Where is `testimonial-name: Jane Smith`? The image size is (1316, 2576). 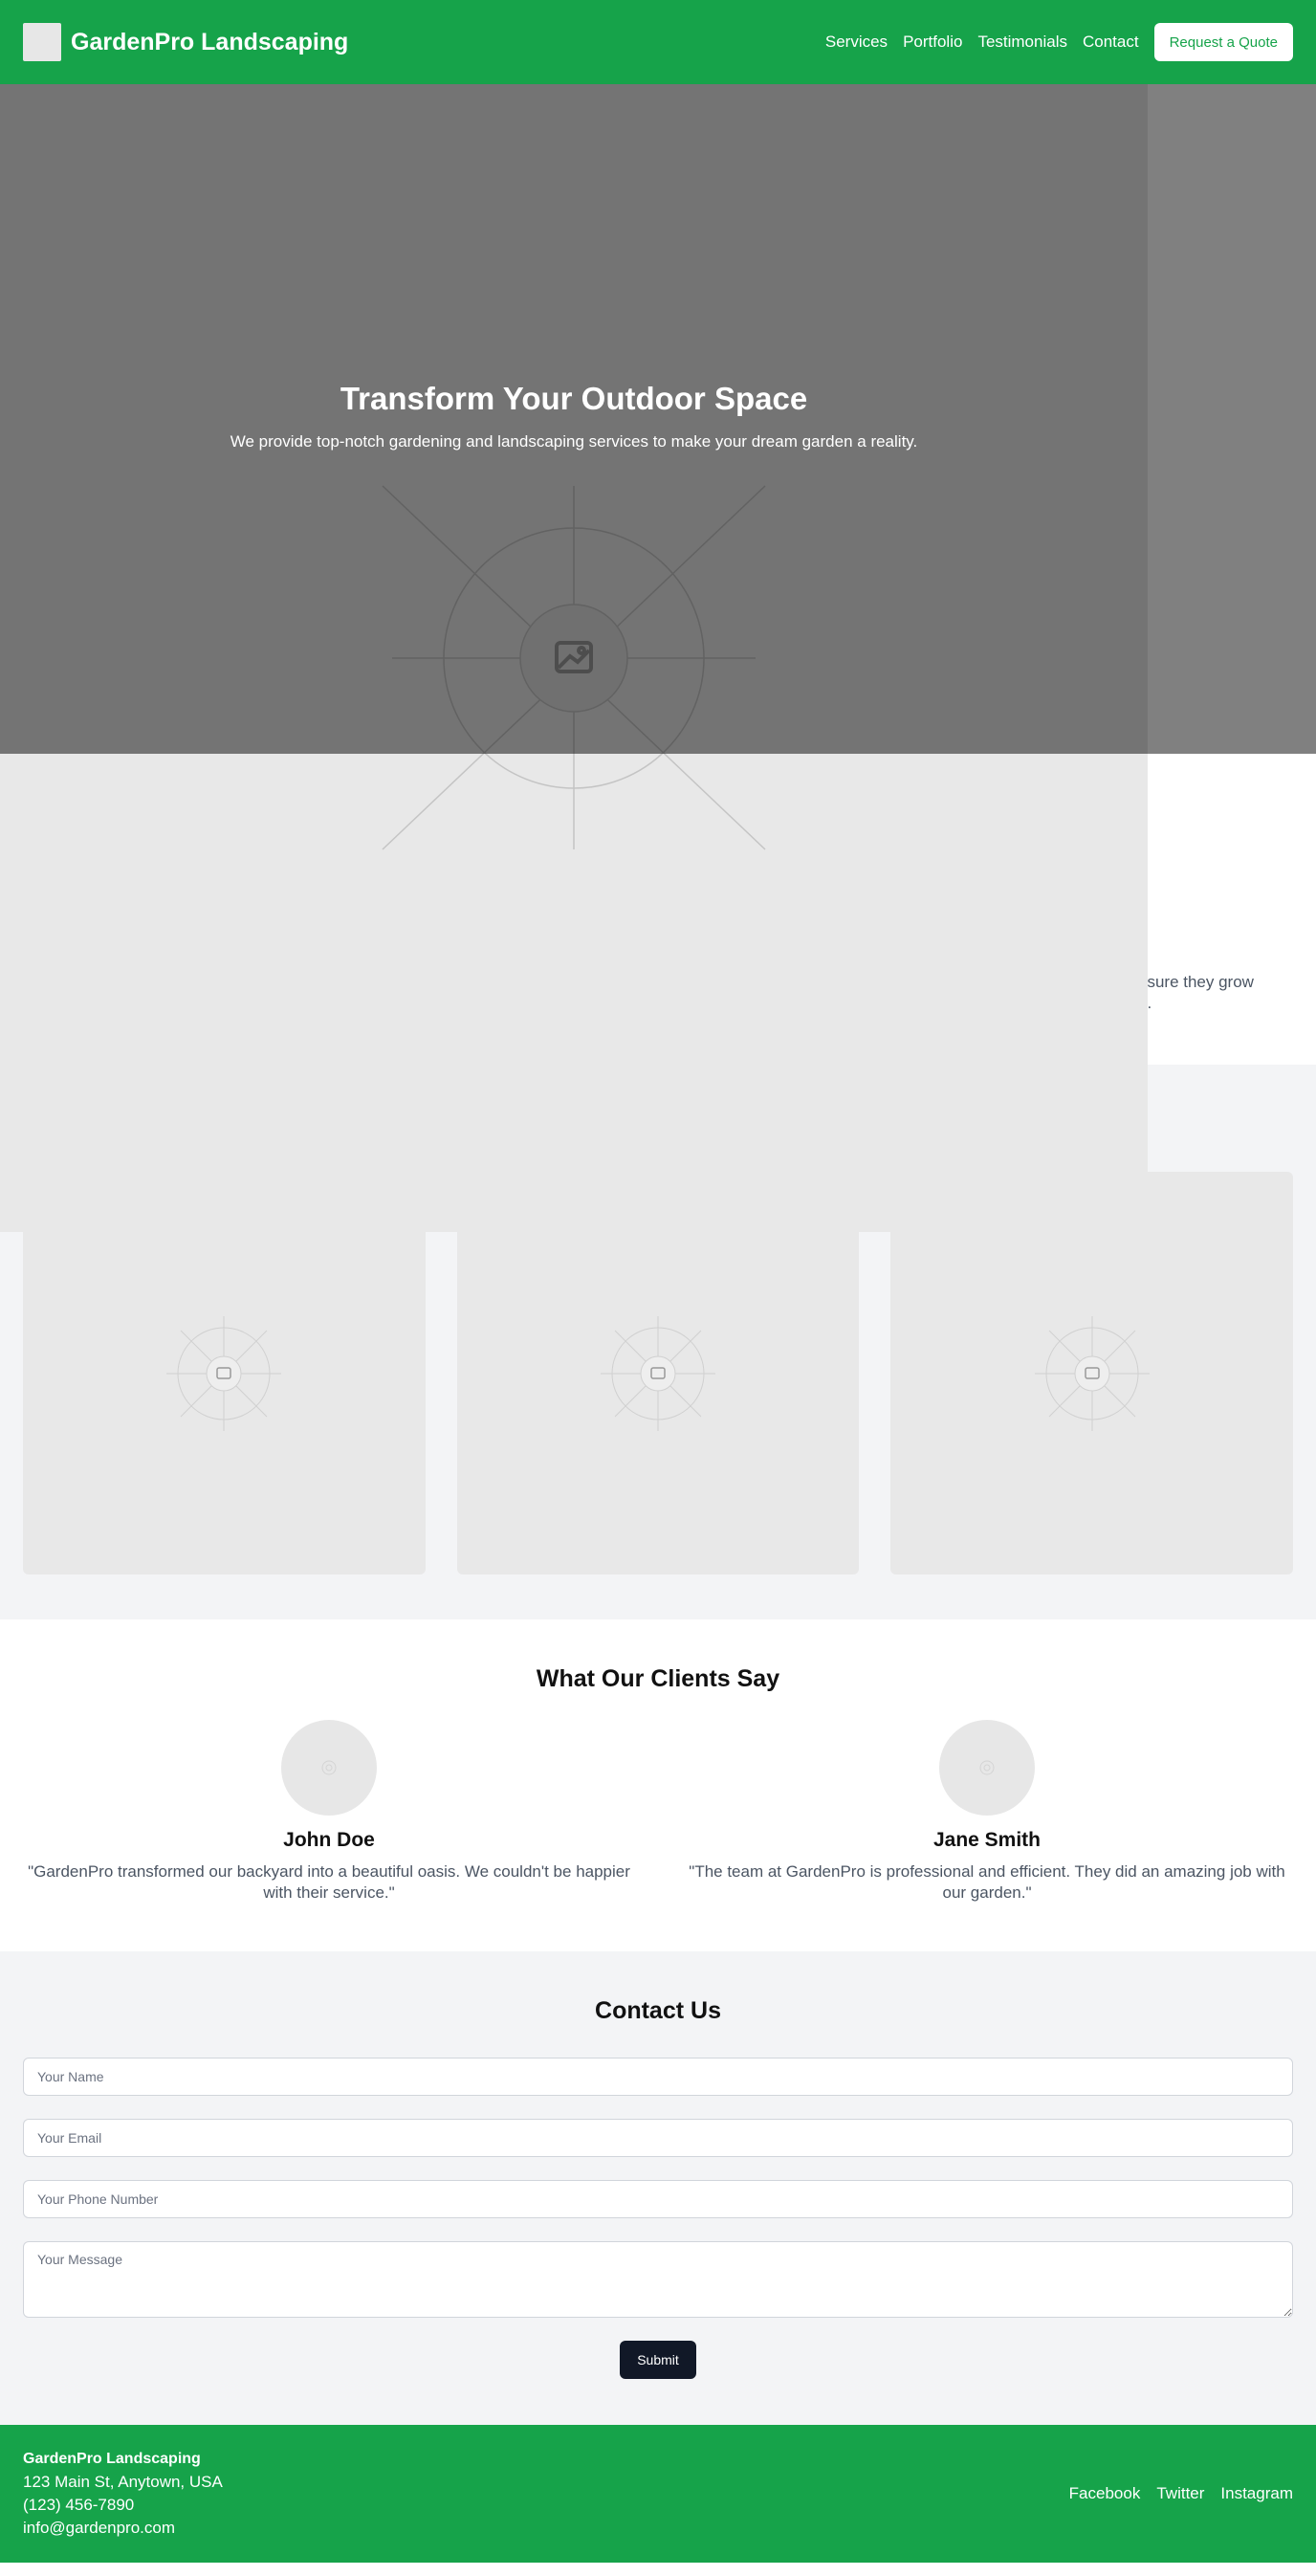 testimonial-name: Jane Smith is located at coordinates (987, 1840).